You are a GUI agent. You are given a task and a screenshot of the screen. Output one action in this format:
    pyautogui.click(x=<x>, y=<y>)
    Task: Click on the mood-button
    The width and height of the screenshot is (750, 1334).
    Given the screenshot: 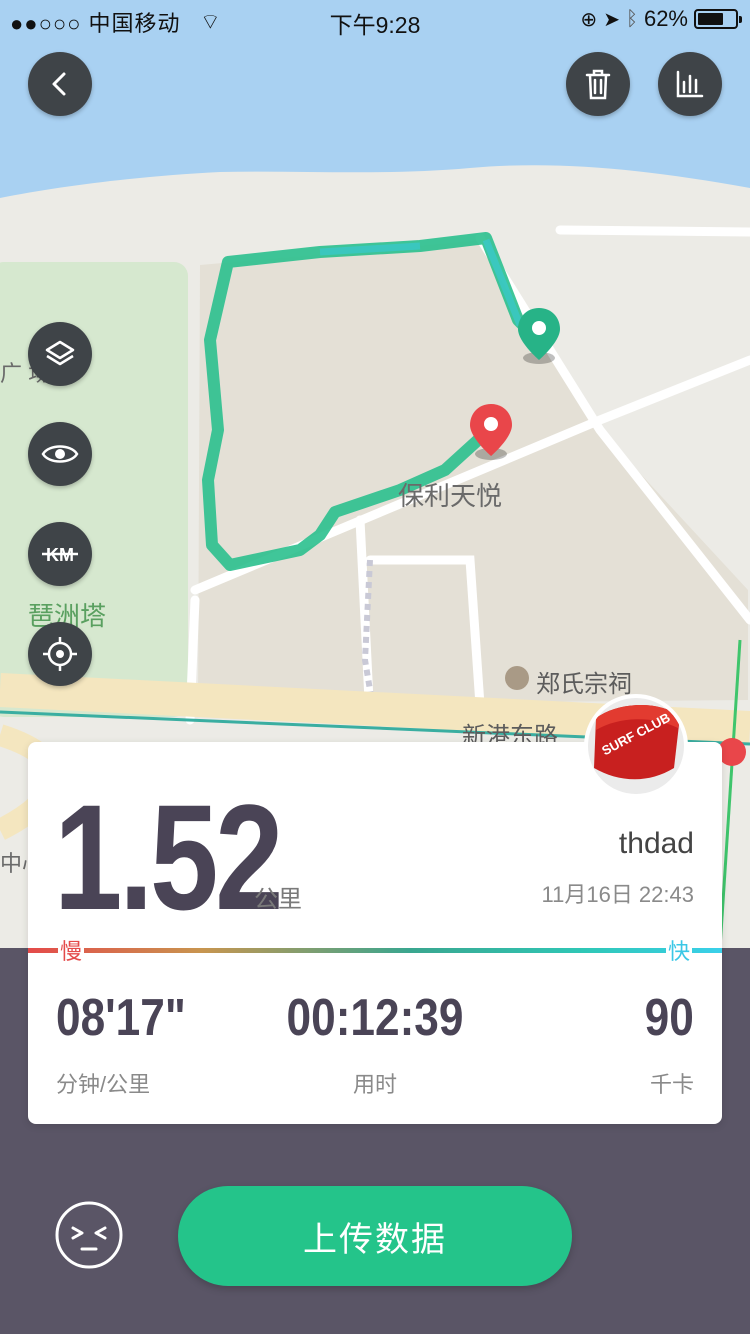 What is the action you would take?
    pyautogui.click(x=89, y=1235)
    